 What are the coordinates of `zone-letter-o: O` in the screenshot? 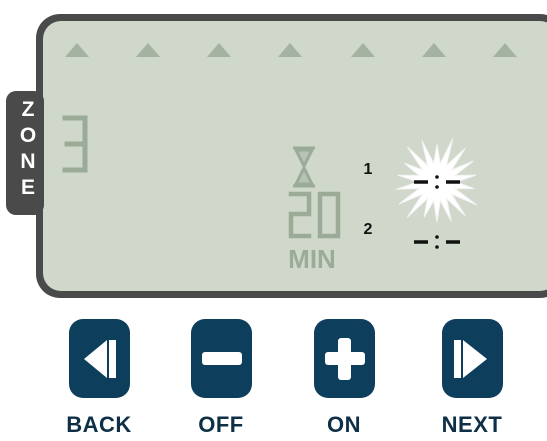 It's located at (28, 135).